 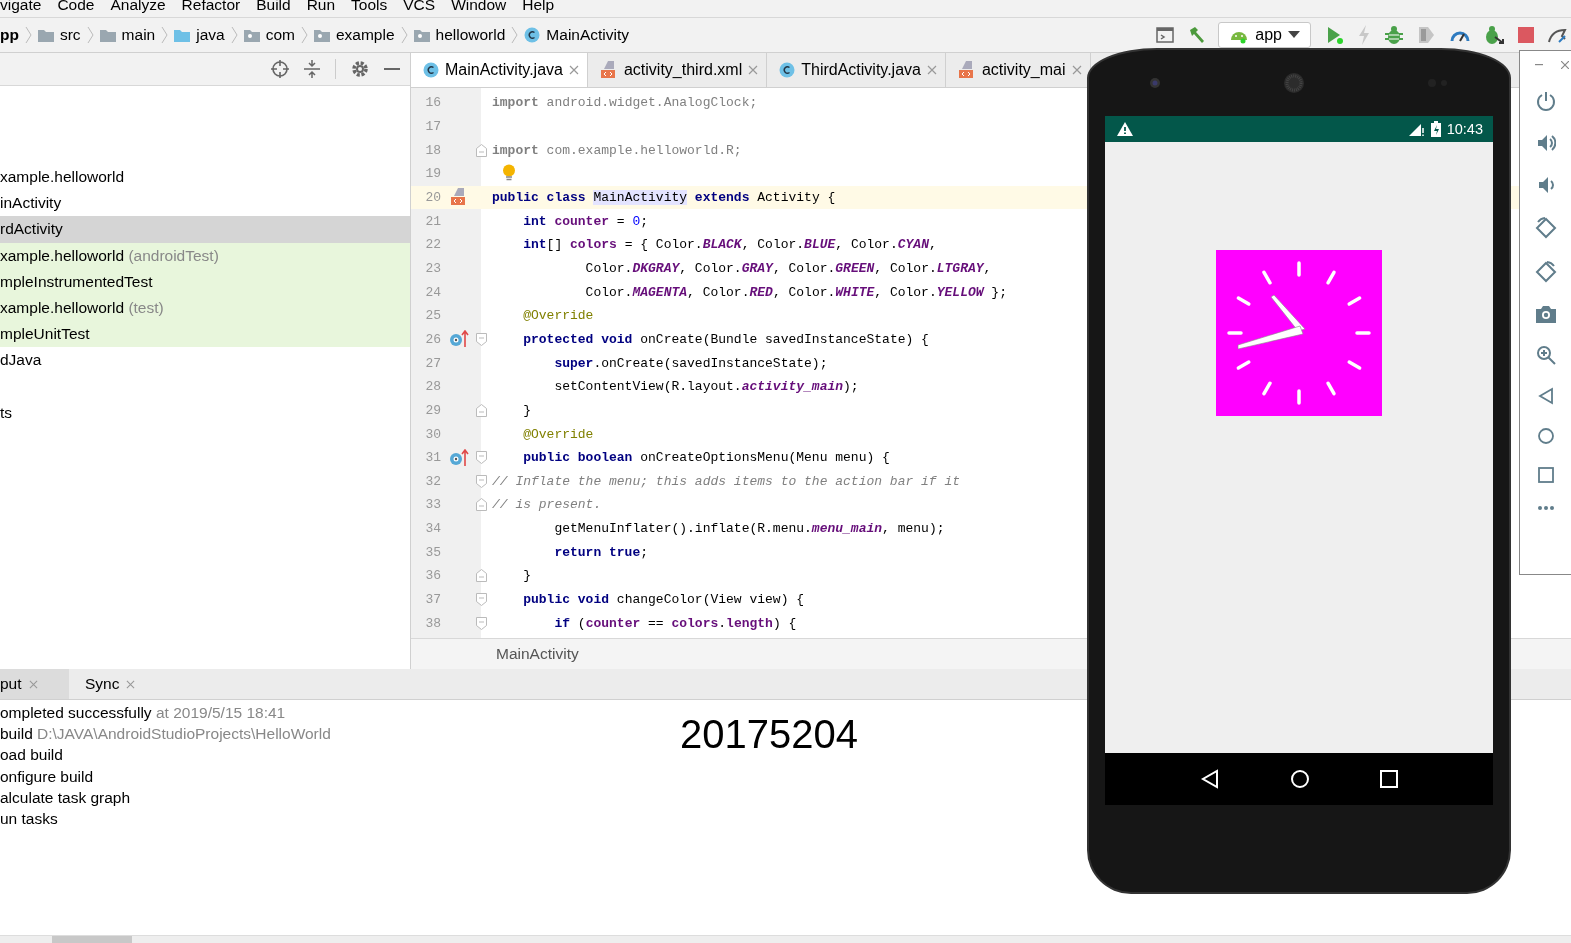 What do you see at coordinates (1125, 129) in the screenshot?
I see `warning-icon` at bounding box center [1125, 129].